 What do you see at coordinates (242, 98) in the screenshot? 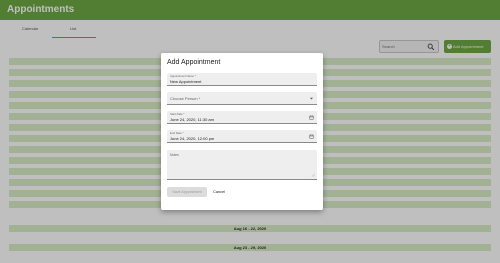
I see `choose-person-select: Choose Person *` at bounding box center [242, 98].